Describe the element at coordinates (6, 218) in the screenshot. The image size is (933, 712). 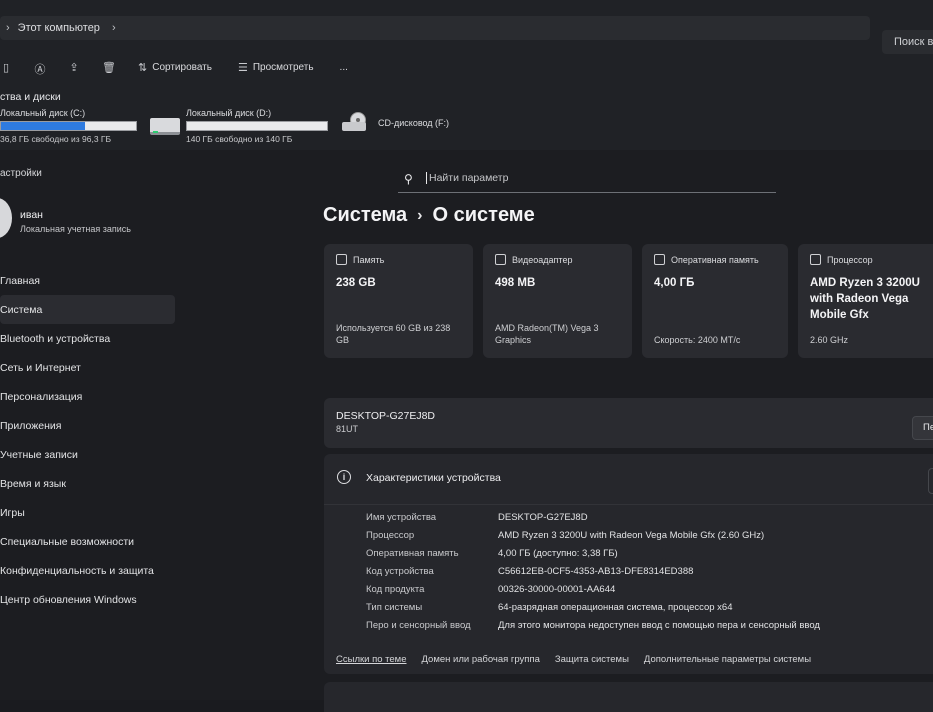
I see `avatar` at that location.